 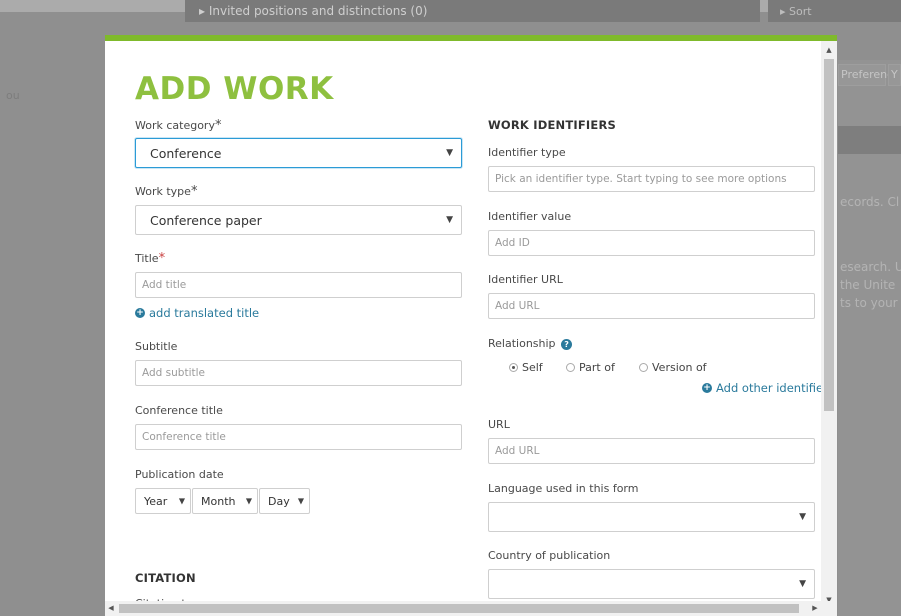 I want to click on publication-month-select: Month ▼, so click(x=225, y=501).